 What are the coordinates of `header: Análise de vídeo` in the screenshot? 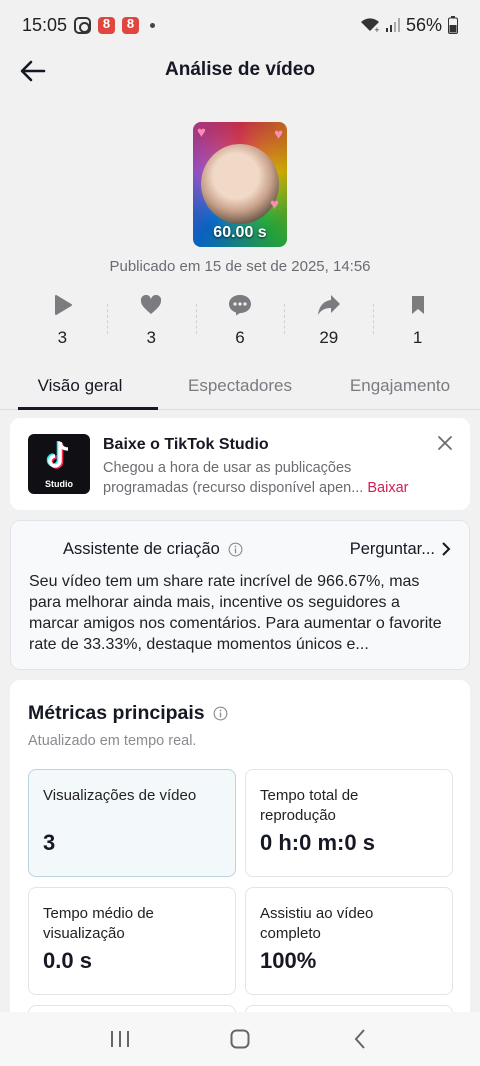 It's located at (240, 70).